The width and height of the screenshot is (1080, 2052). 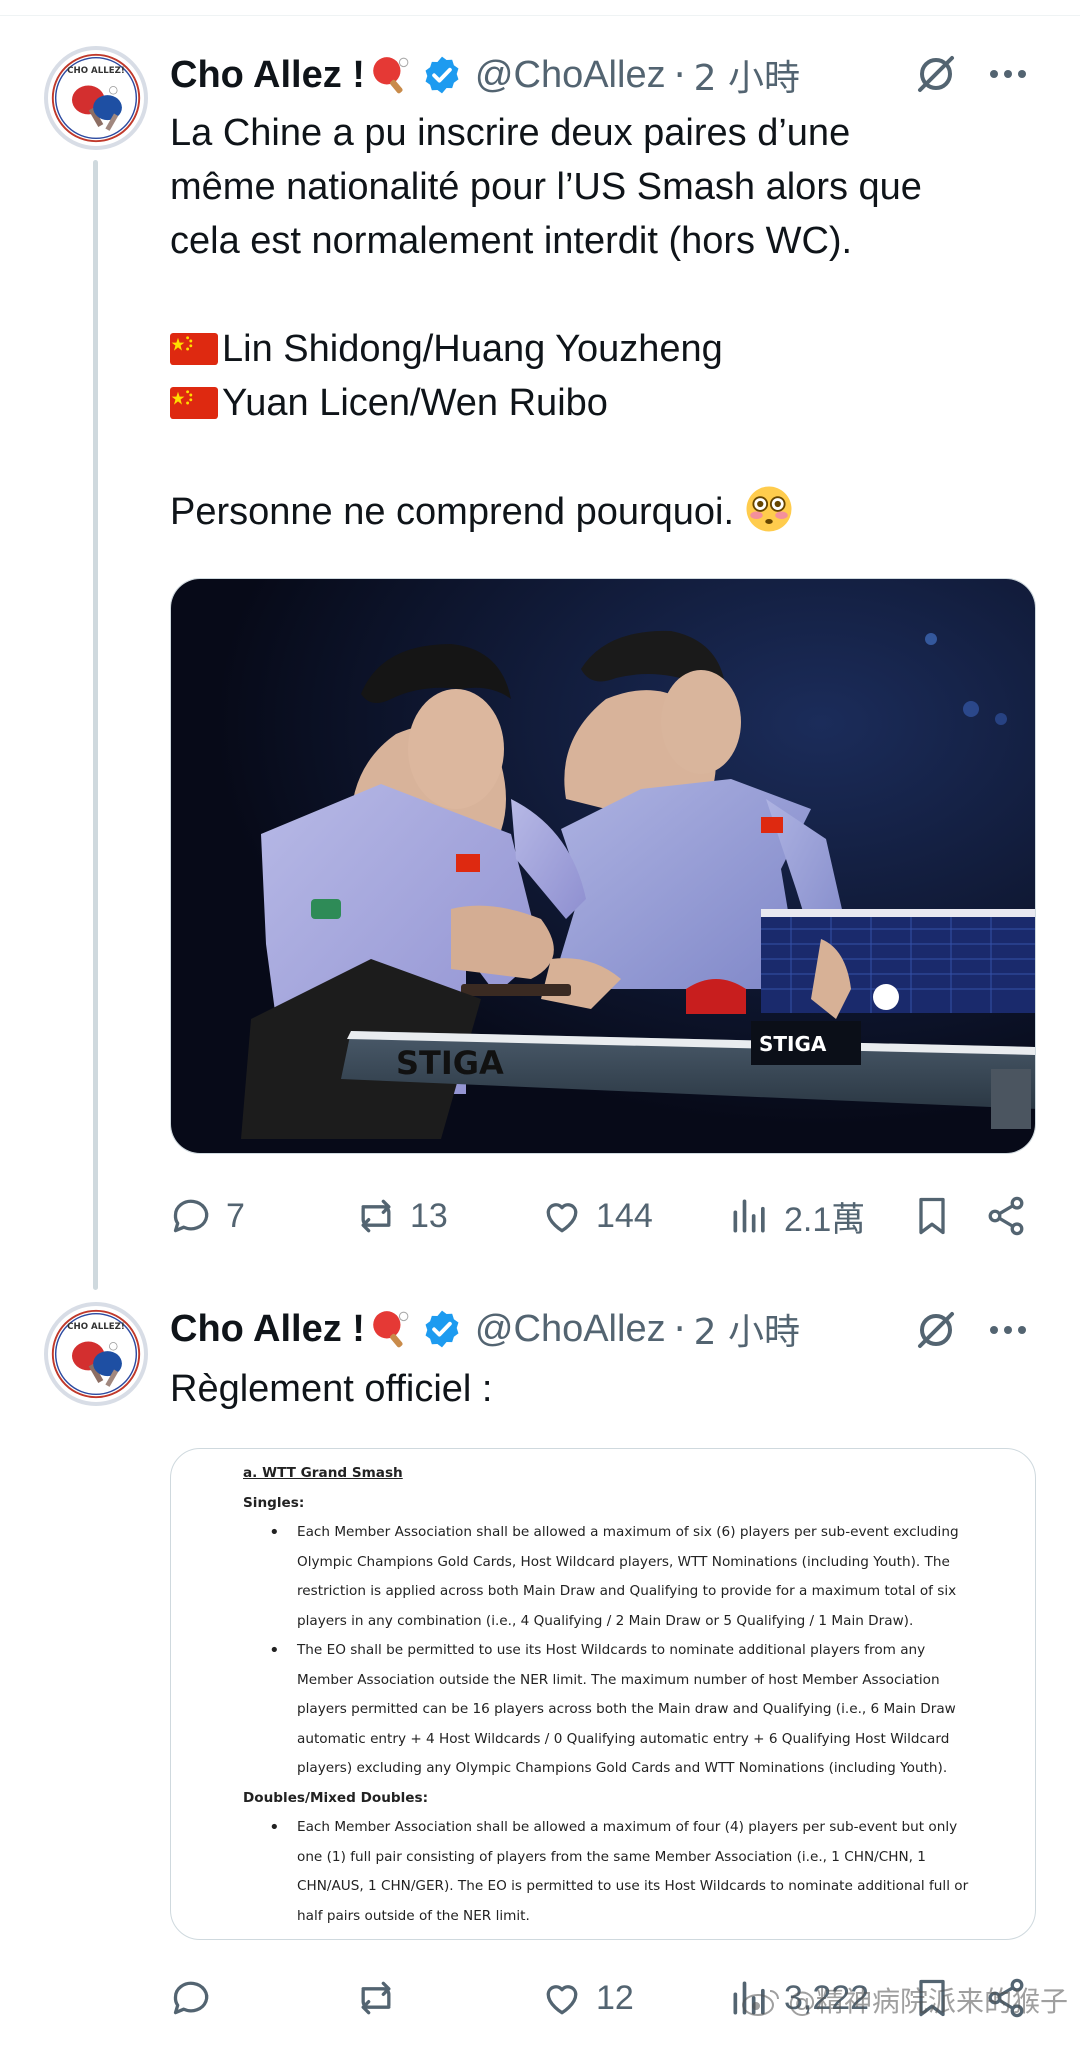 I want to click on reply-button, so click(x=198, y=1998).